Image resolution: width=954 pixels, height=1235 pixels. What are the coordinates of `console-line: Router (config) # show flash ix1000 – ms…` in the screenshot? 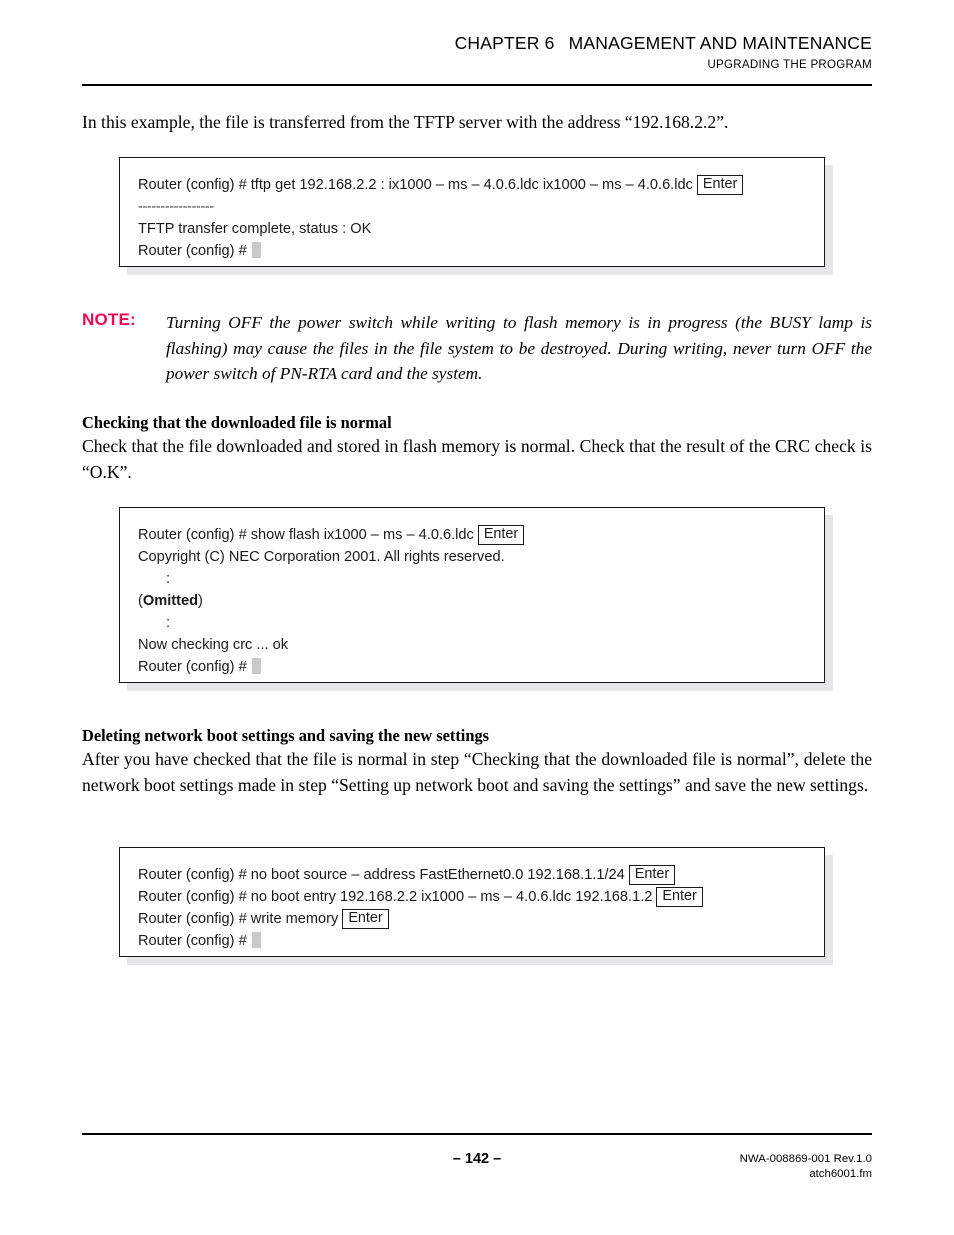 It's located at (472, 535).